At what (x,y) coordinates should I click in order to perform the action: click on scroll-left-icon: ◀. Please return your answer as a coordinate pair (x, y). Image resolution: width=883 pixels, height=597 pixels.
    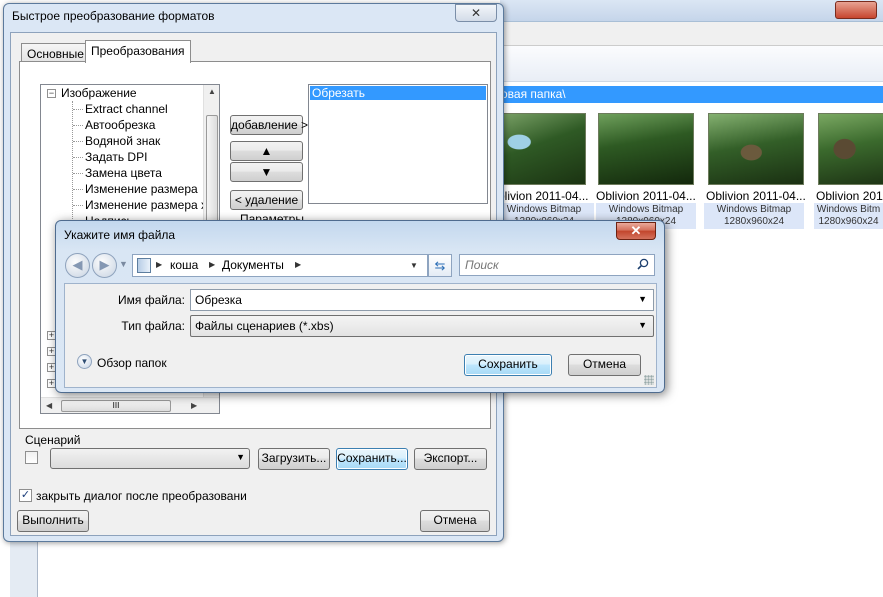
    Looking at the image, I should click on (49, 405).